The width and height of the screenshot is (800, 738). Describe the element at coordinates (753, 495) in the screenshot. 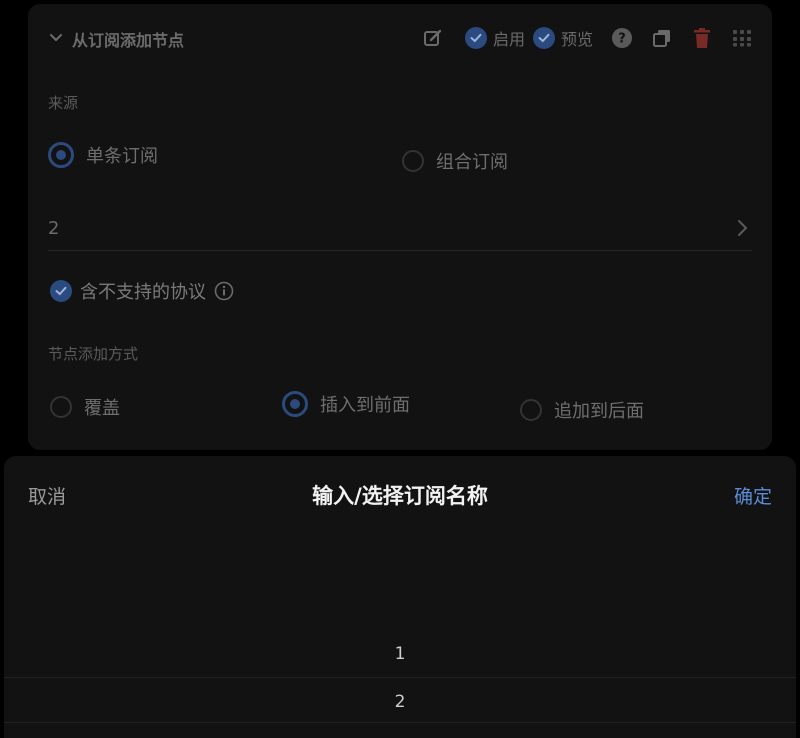

I see `confirm-button: 确定` at that location.